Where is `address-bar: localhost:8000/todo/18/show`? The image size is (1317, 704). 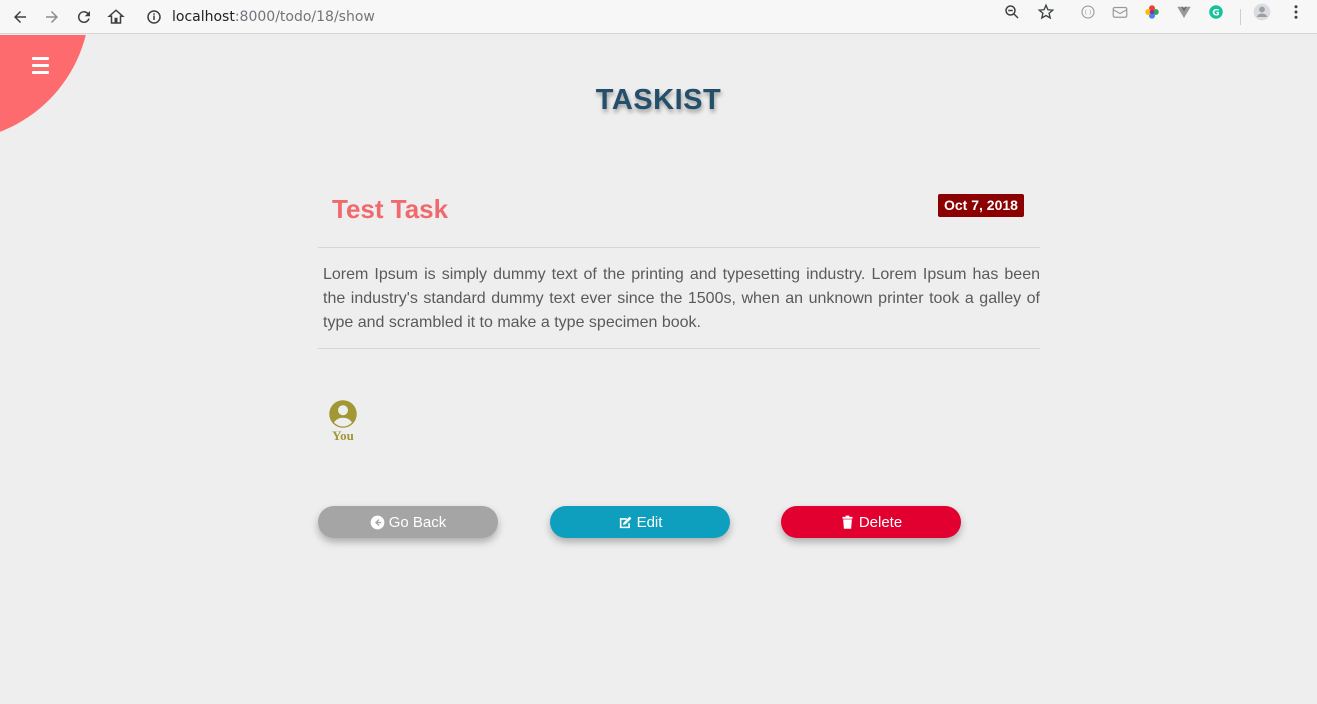
address-bar: localhost:8000/todo/18/show is located at coordinates (273, 17).